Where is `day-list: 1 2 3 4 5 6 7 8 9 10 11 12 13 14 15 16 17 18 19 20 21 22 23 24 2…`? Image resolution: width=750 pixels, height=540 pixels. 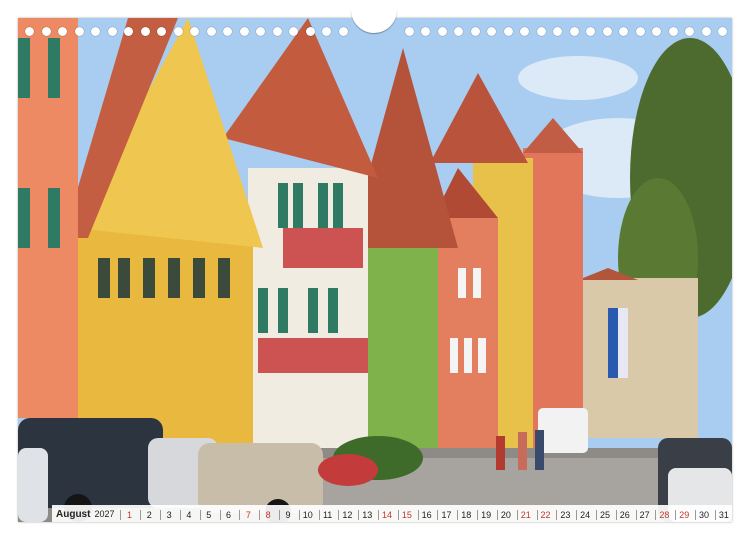
day-list: 1 2 3 4 5 6 7 8 9 10 11 12 13 14 15 16 17 18 19 20 21 22 23 24 2… is located at coordinates (426, 514).